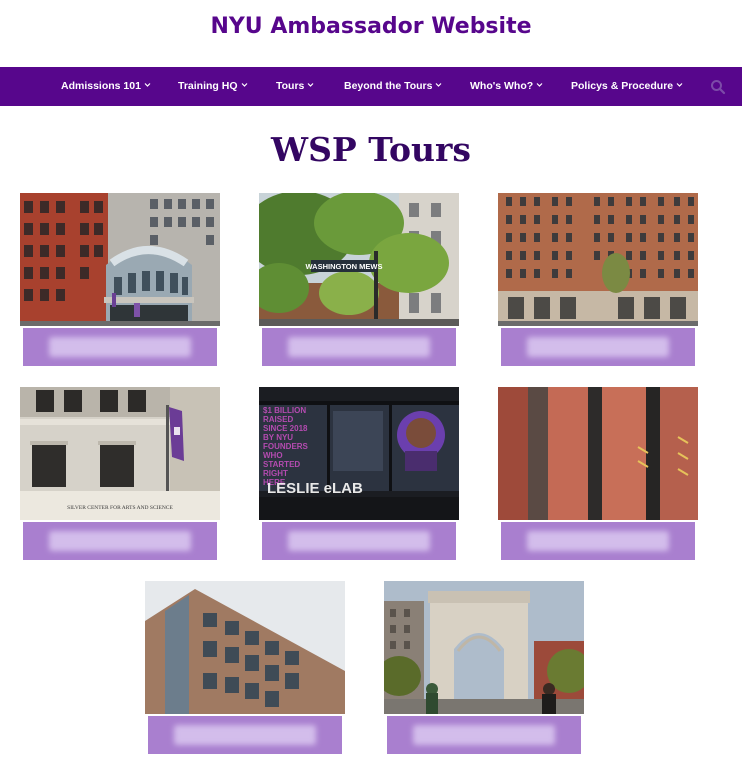 This screenshot has width=742, height=759. Describe the element at coordinates (502, 86) in the screenshot. I see `nav-label: Who's Who?` at that location.